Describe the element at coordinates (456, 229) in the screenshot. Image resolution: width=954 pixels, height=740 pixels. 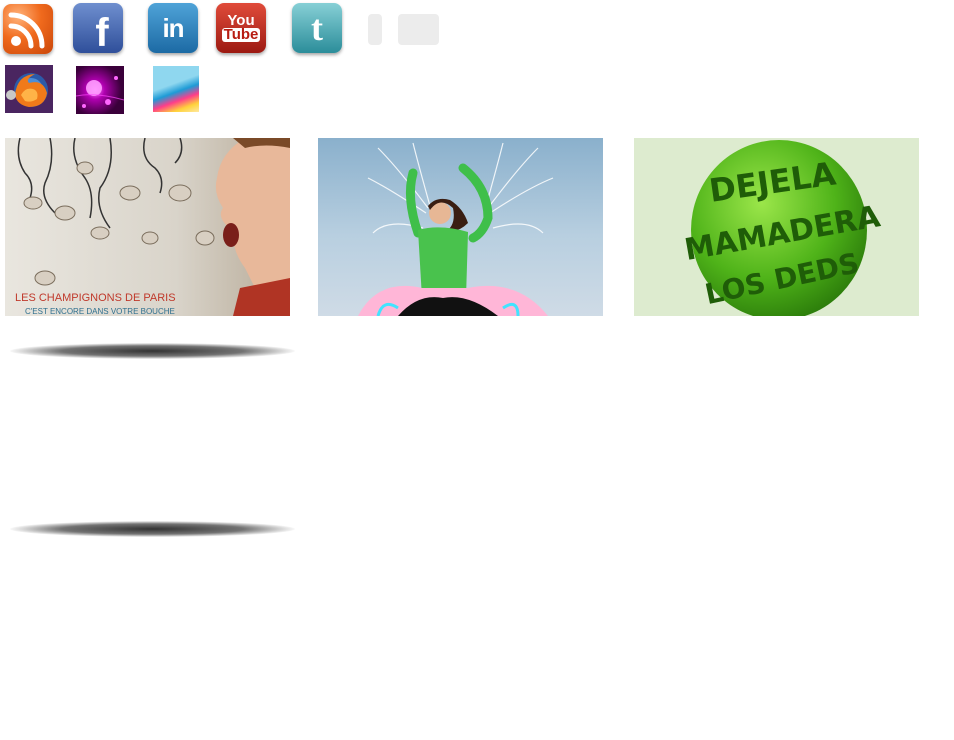
I see `dancer-illustration` at that location.